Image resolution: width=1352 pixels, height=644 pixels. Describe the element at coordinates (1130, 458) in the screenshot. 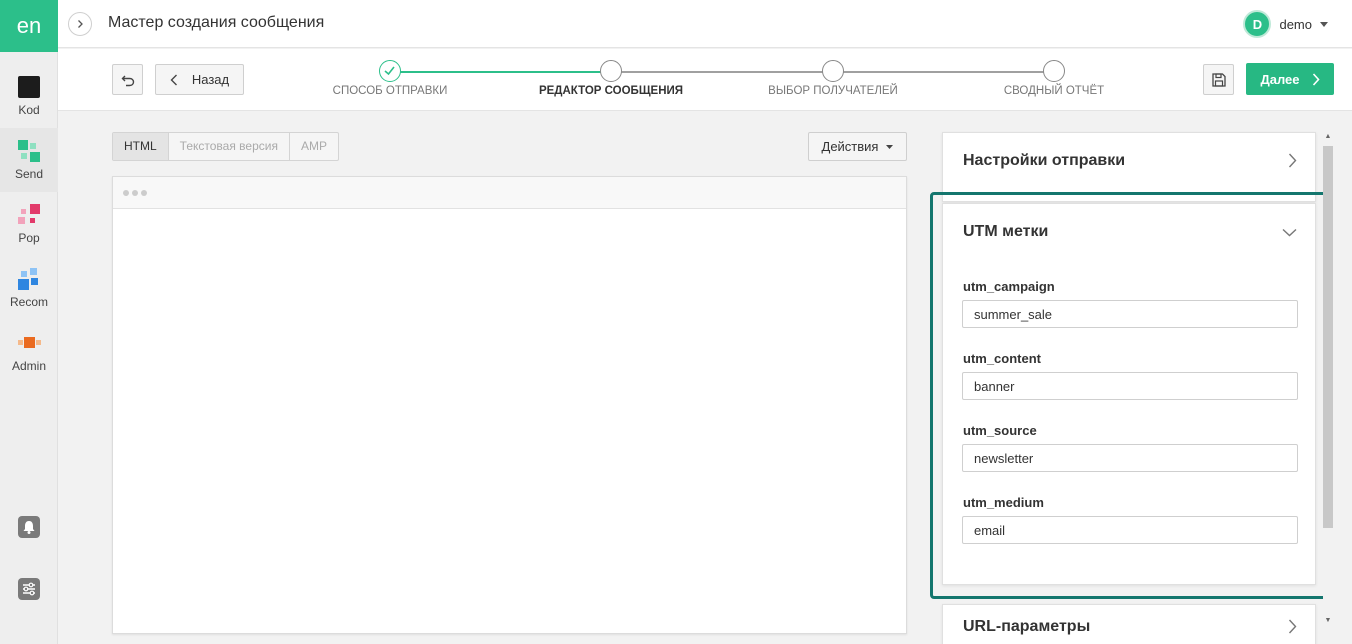

I see `utm-source-input` at that location.